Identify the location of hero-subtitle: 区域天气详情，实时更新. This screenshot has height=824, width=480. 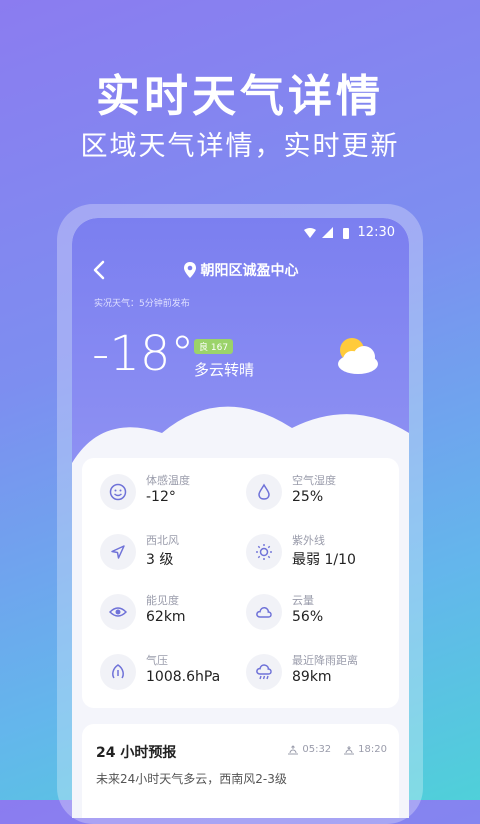
(240, 146).